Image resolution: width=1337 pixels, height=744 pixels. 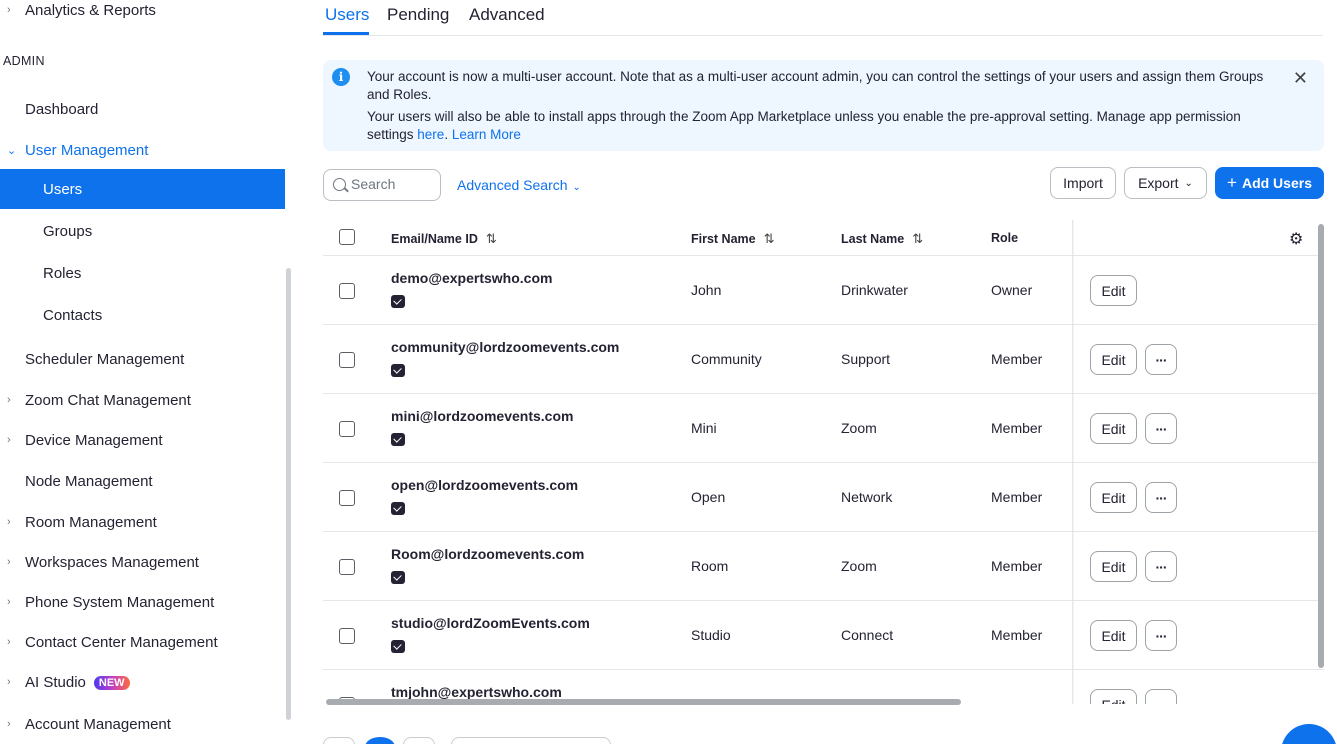 I want to click on user-email: studio@lordZoomEvents.com, so click(x=490, y=623).